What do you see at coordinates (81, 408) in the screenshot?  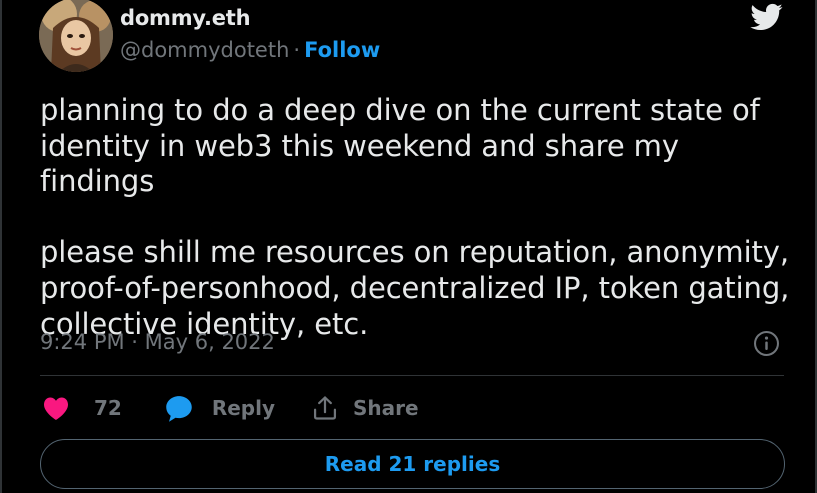 I see `like-button: 72` at bounding box center [81, 408].